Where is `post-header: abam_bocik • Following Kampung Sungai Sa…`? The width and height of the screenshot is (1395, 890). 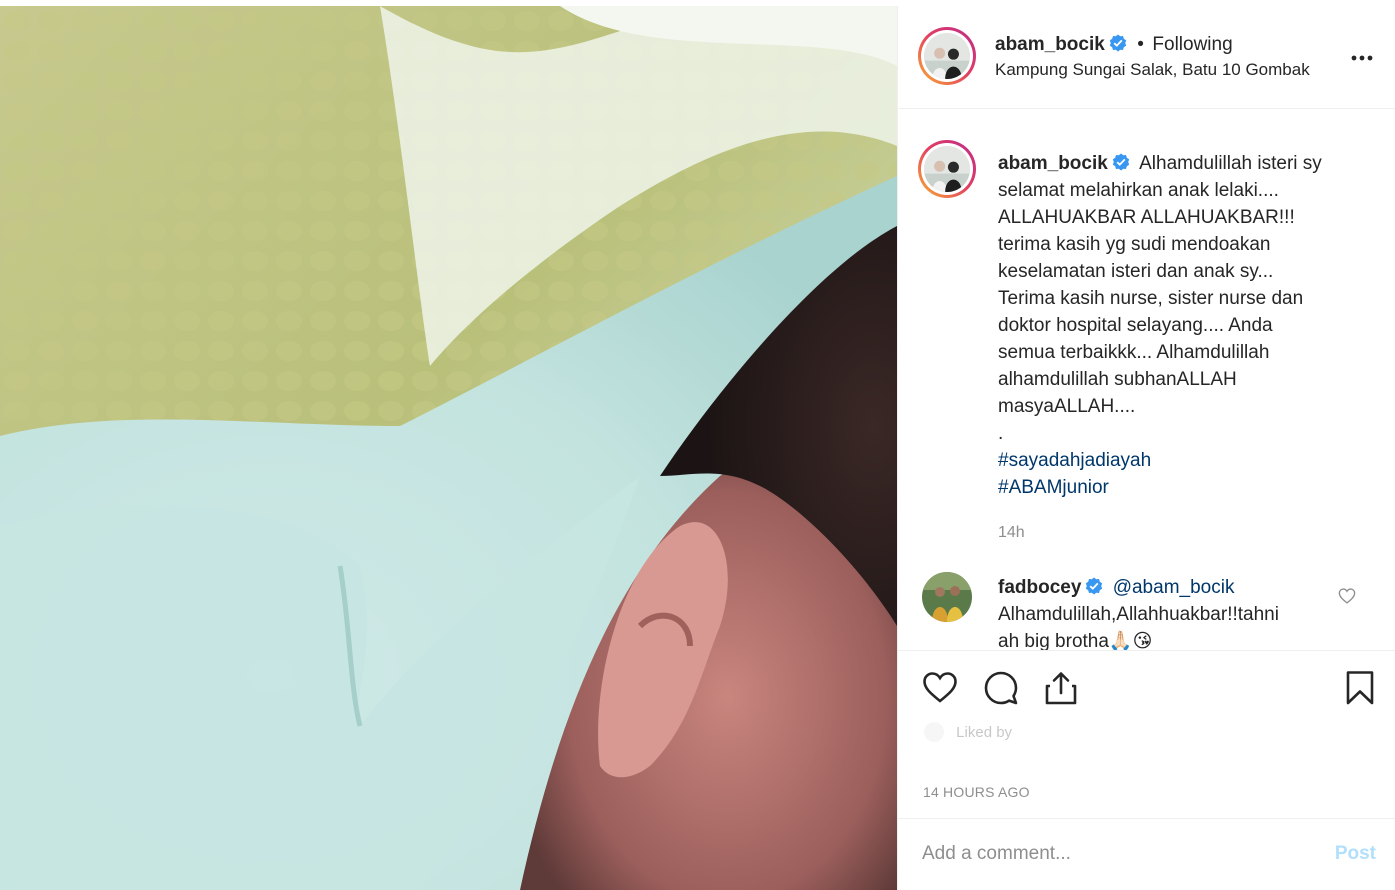
post-header: abam_bocik • Following Kampung Sungai Sa… is located at coordinates (1146, 57).